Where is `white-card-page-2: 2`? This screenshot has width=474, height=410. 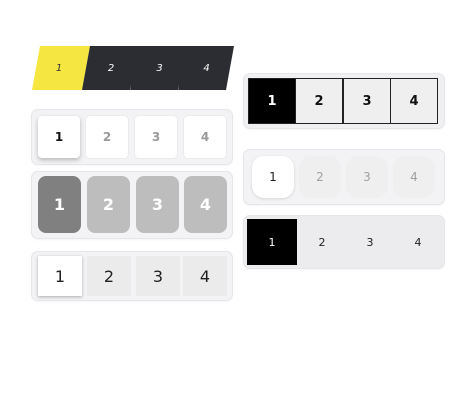 white-card-page-2: 2 is located at coordinates (107, 137).